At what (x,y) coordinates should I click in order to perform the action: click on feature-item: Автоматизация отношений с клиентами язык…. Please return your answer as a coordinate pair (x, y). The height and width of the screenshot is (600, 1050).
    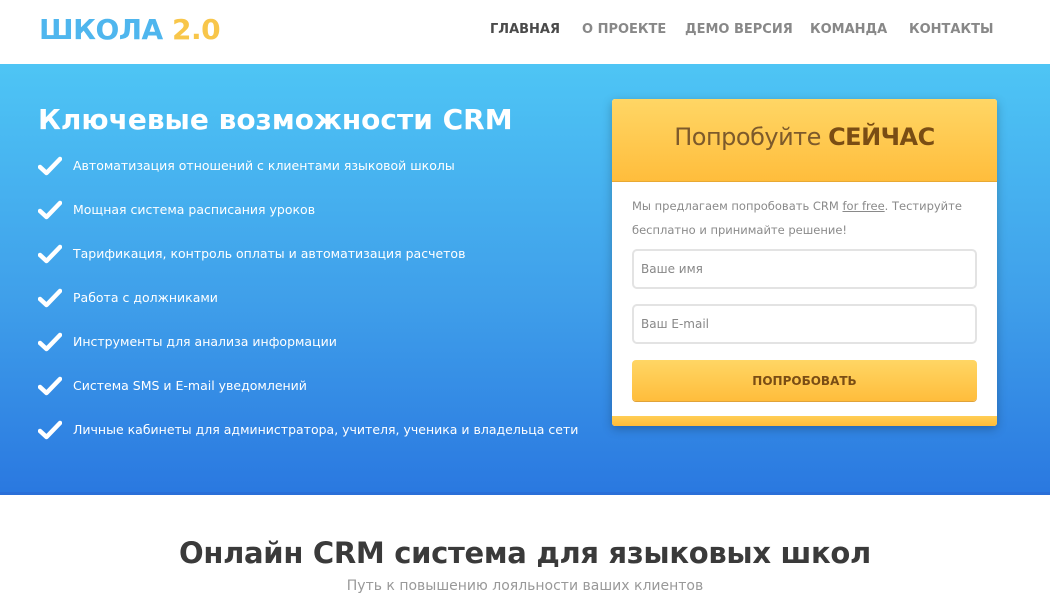
    Looking at the image, I should click on (308, 178).